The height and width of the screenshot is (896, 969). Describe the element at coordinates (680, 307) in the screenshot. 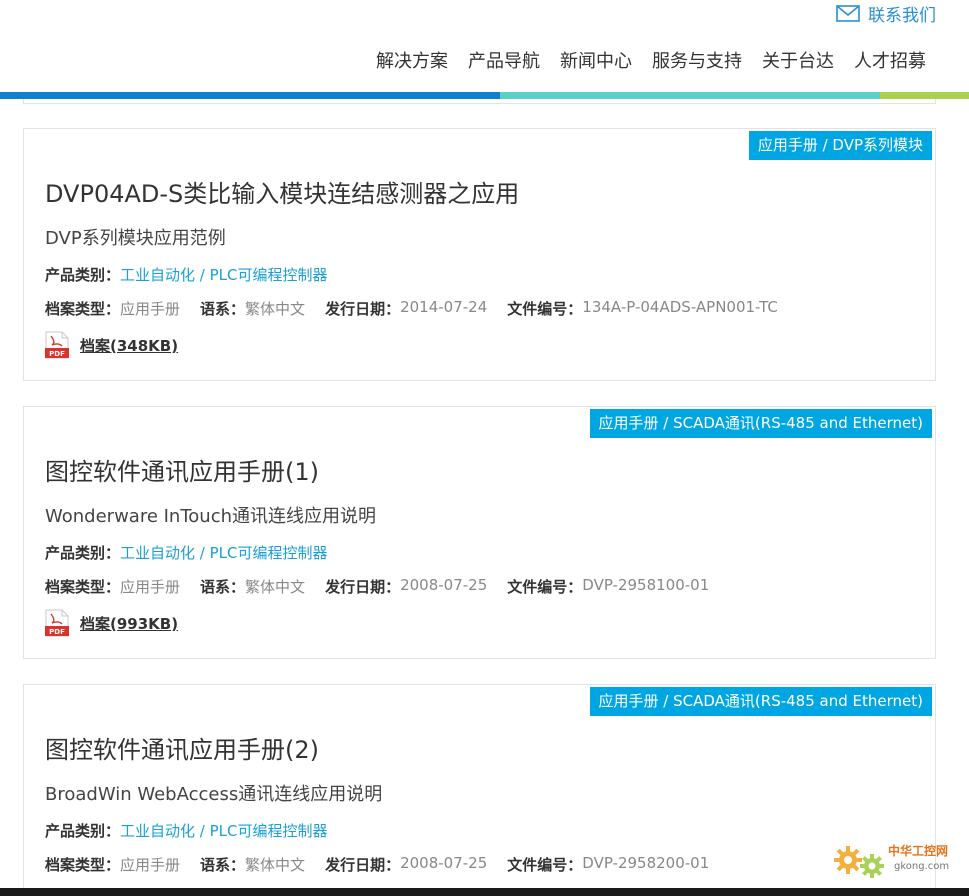

I see `docno-value: 134A-P-04ADS-APN001-TC` at that location.